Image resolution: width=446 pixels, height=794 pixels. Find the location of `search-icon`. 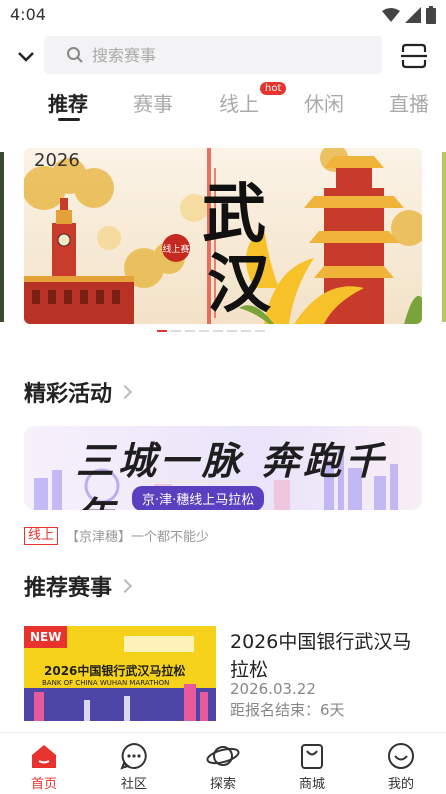

search-icon is located at coordinates (75, 55).